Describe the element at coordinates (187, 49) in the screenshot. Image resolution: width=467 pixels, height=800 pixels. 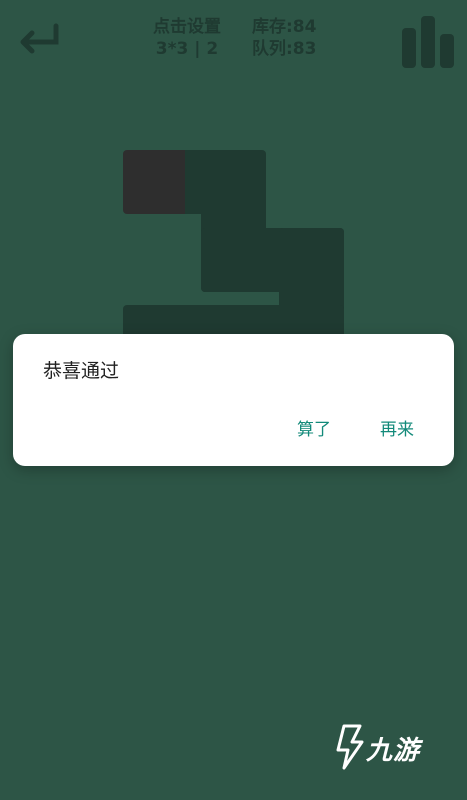
I see `grid-info: 3*3 | 2` at that location.